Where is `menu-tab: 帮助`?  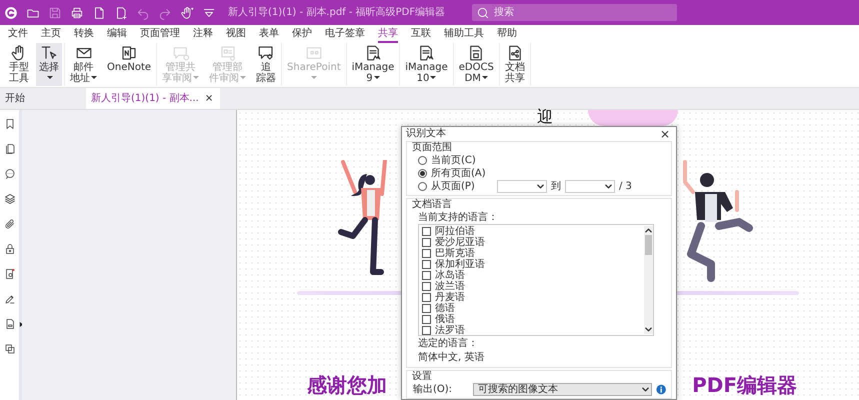 menu-tab: 帮助 is located at coordinates (507, 35).